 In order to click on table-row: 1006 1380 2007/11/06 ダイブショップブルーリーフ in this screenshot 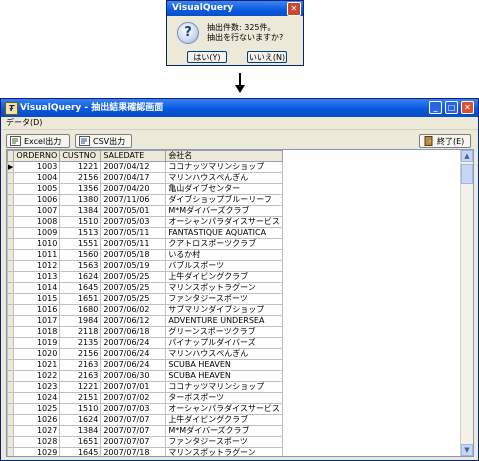, I will do `click(145, 200)`.